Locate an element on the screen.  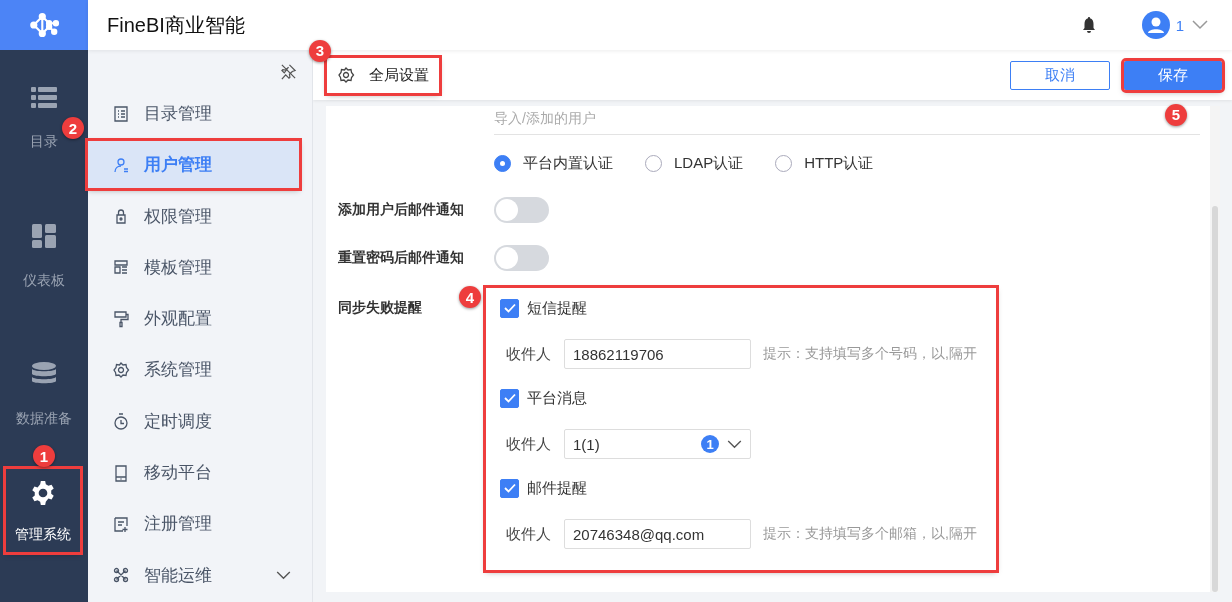
radio-icon is located at coordinates (502, 163).